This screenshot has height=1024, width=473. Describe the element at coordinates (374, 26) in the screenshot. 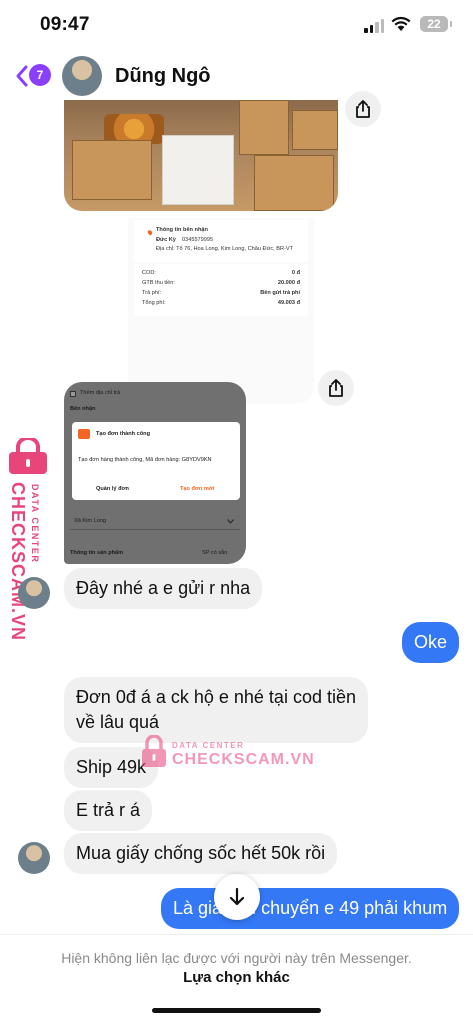

I see `cellular-signal-icon` at that location.